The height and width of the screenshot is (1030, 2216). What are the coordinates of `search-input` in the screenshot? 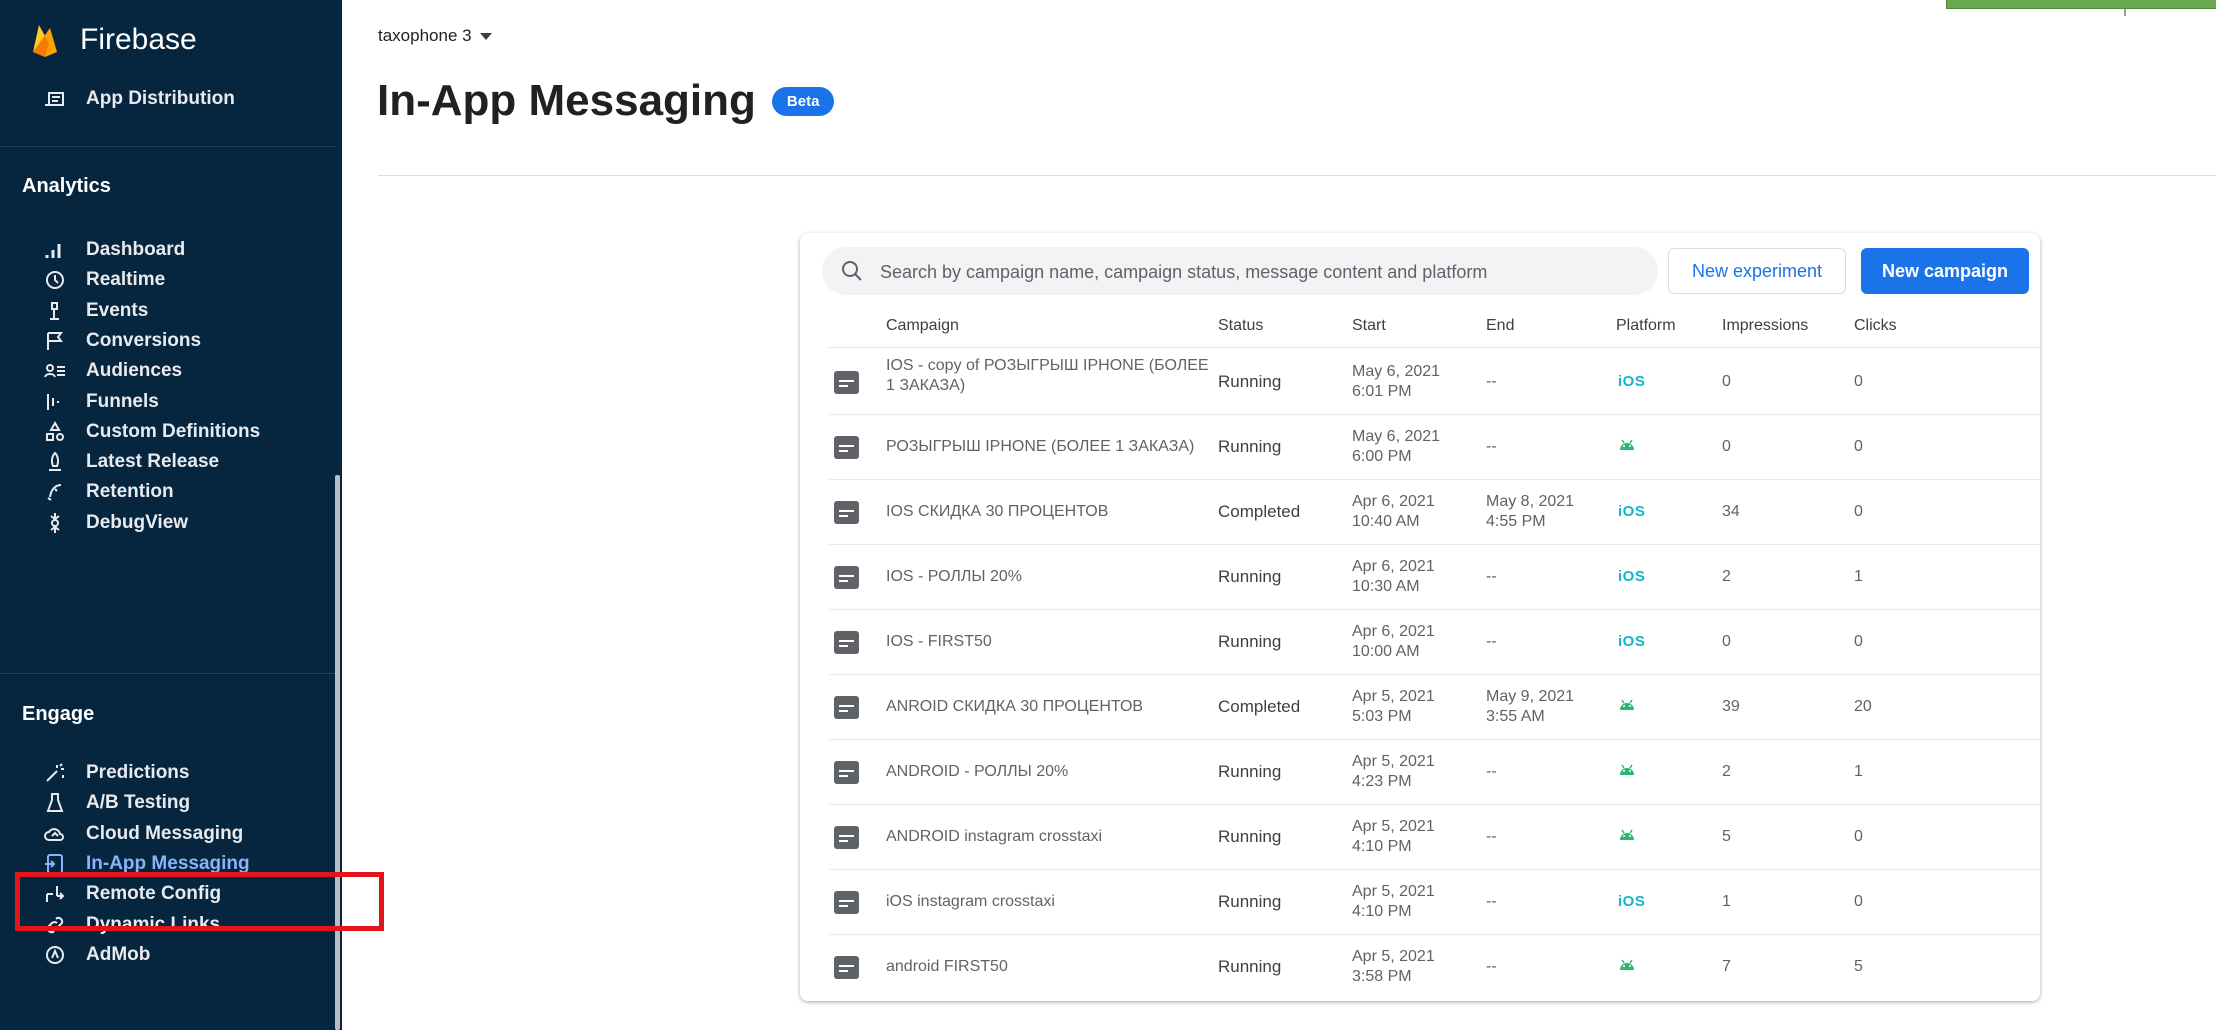 It's located at (1265, 272).